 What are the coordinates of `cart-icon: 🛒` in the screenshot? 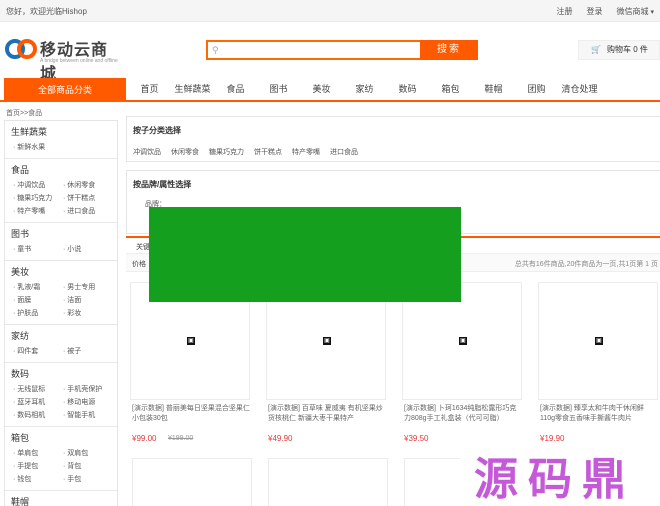 It's located at (596, 49).